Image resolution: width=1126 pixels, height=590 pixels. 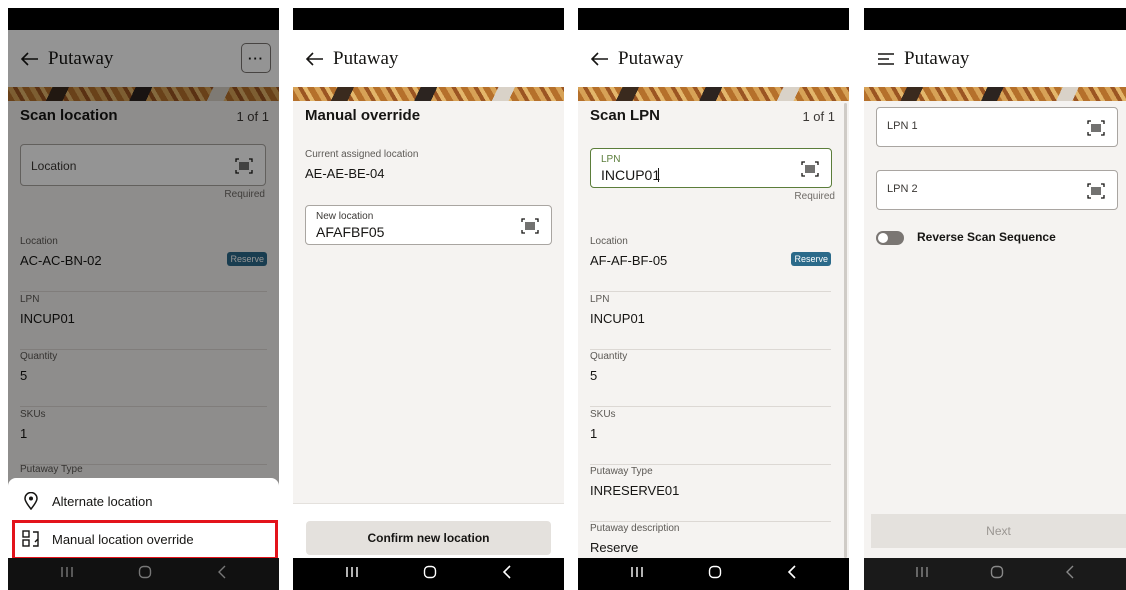 What do you see at coordinates (31, 501) in the screenshot?
I see `location-pin-icon` at bounding box center [31, 501].